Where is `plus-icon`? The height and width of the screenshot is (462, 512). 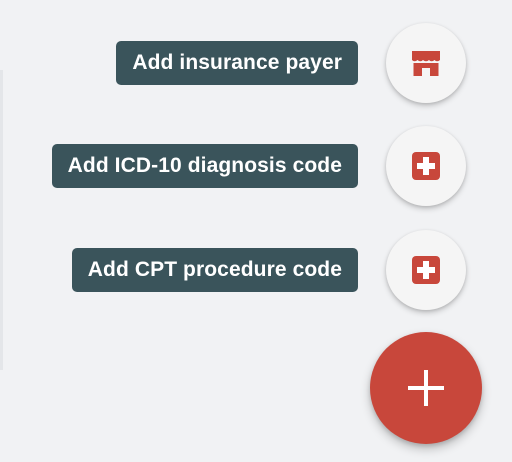 plus-icon is located at coordinates (426, 388).